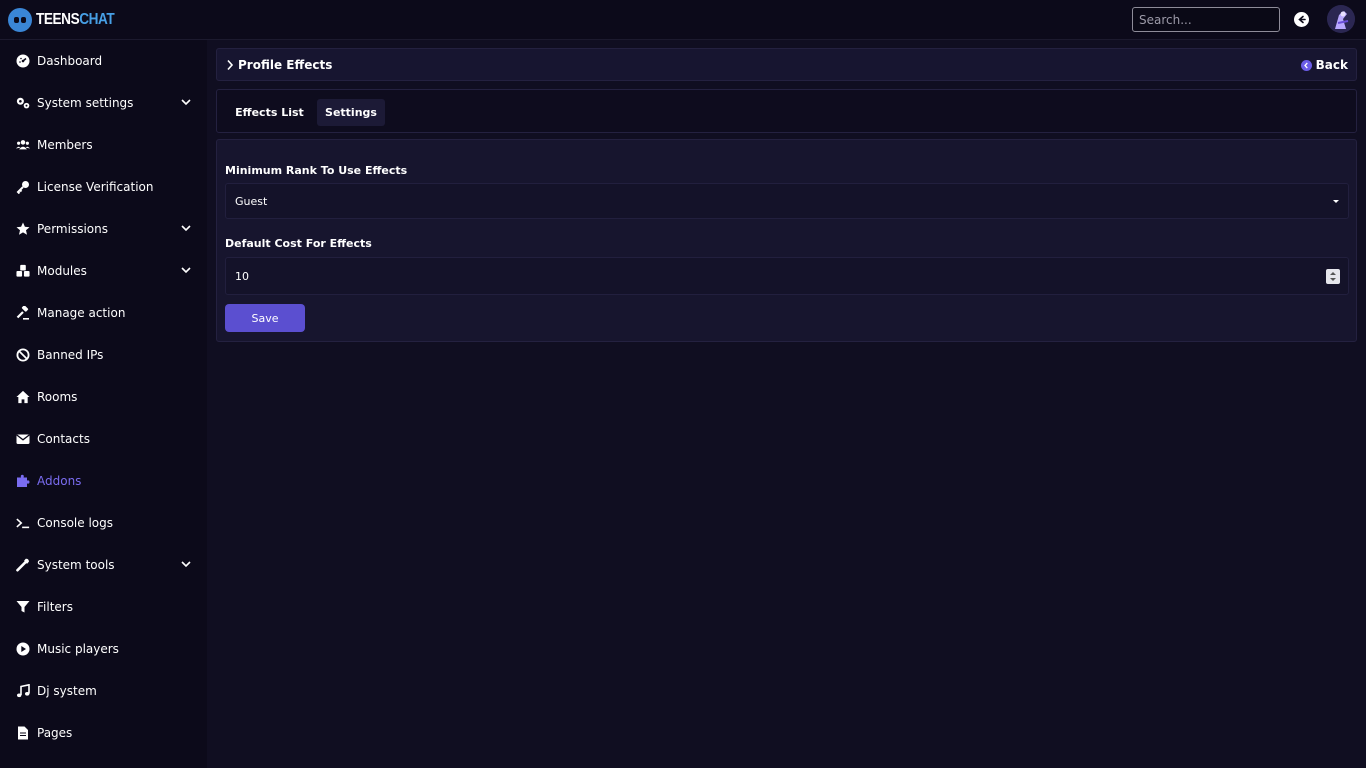 This screenshot has height=768, width=1366. Describe the element at coordinates (23, 523) in the screenshot. I see `terminal-icon` at that location.